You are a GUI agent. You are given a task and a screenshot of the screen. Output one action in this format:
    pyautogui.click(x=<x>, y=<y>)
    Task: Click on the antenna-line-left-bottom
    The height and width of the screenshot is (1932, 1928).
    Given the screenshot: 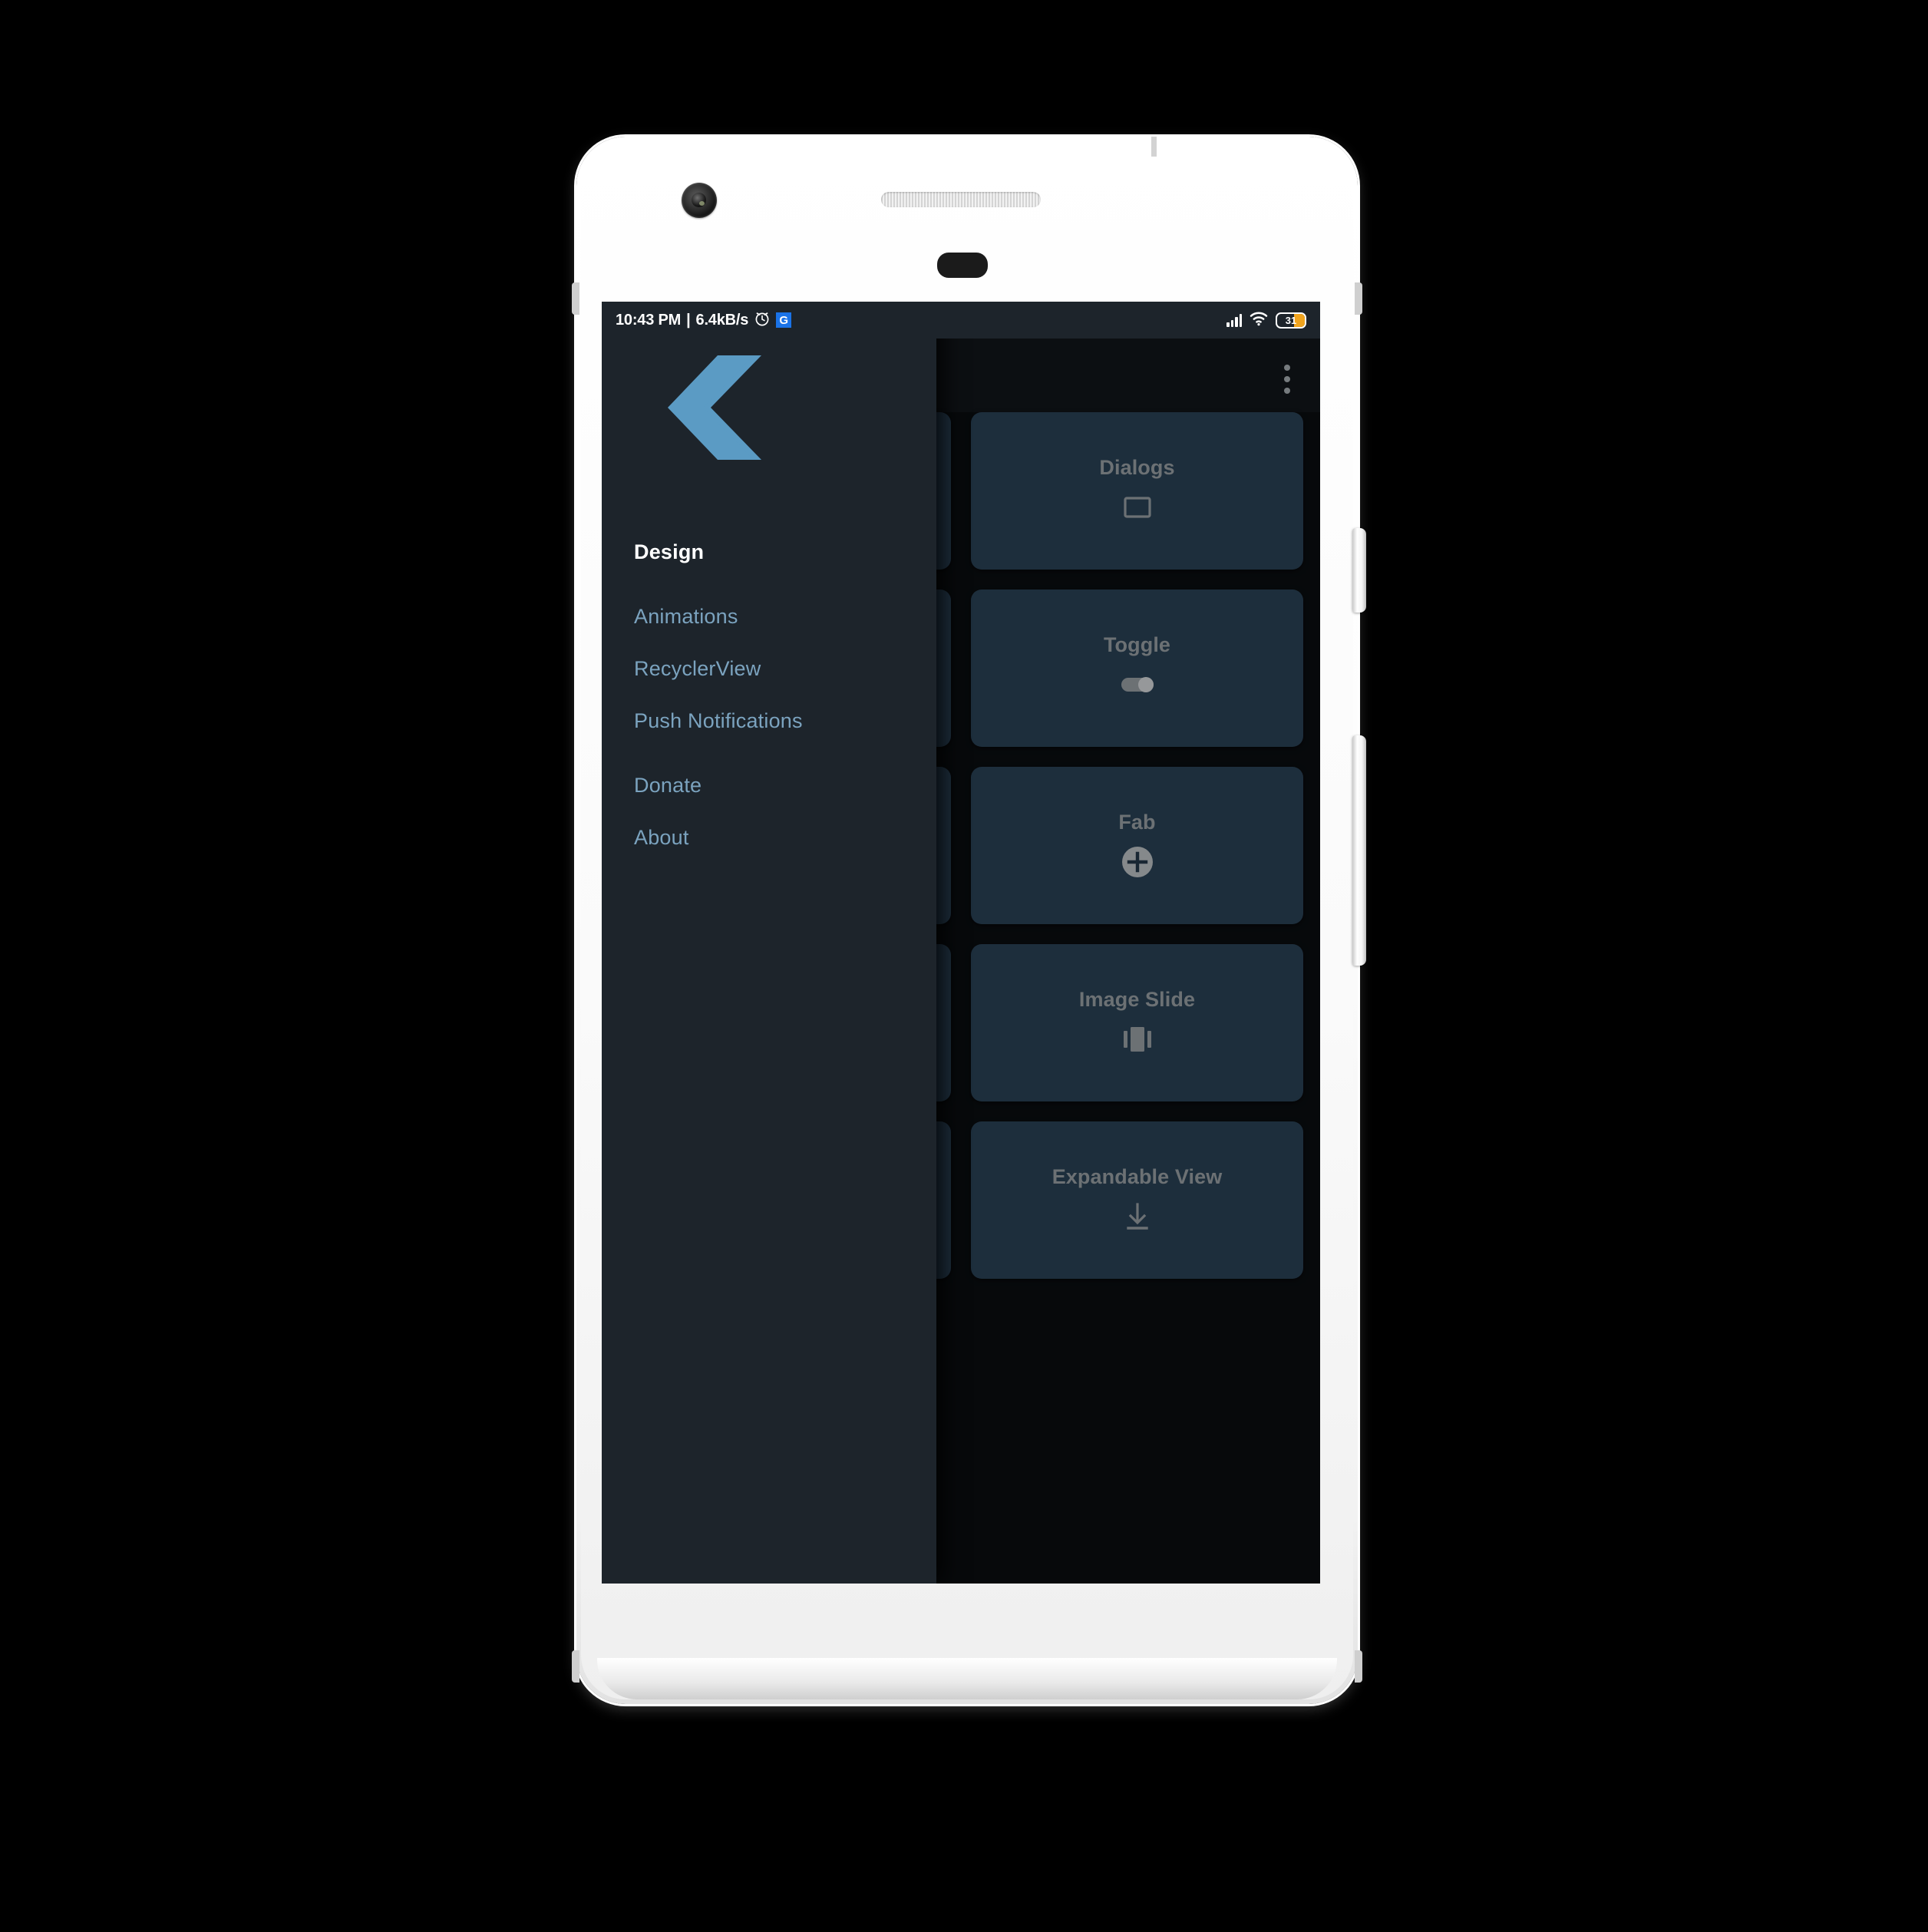 What is the action you would take?
    pyautogui.click(x=575, y=1666)
    